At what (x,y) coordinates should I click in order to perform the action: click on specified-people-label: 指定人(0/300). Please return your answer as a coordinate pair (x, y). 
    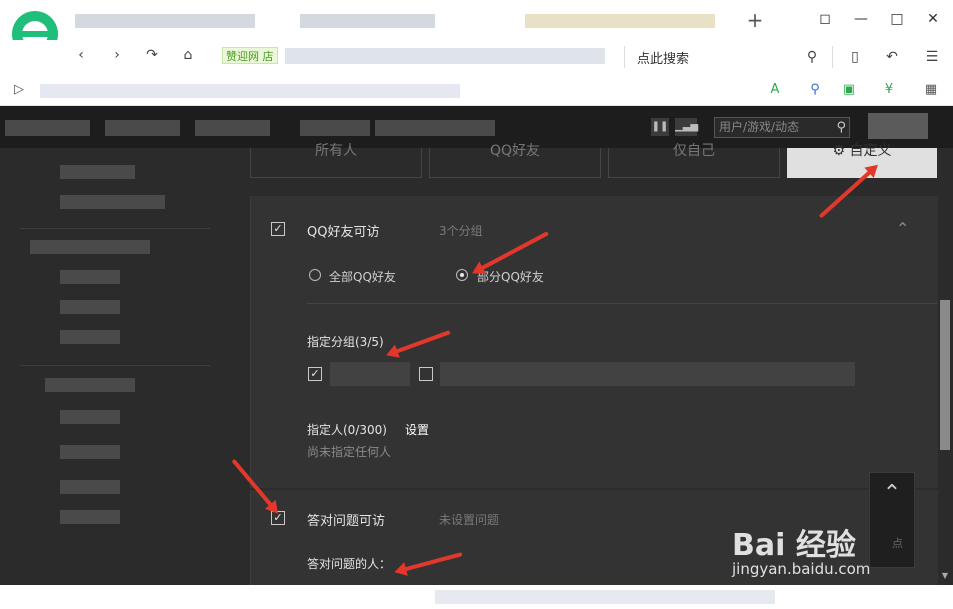
    Looking at the image, I should click on (347, 430).